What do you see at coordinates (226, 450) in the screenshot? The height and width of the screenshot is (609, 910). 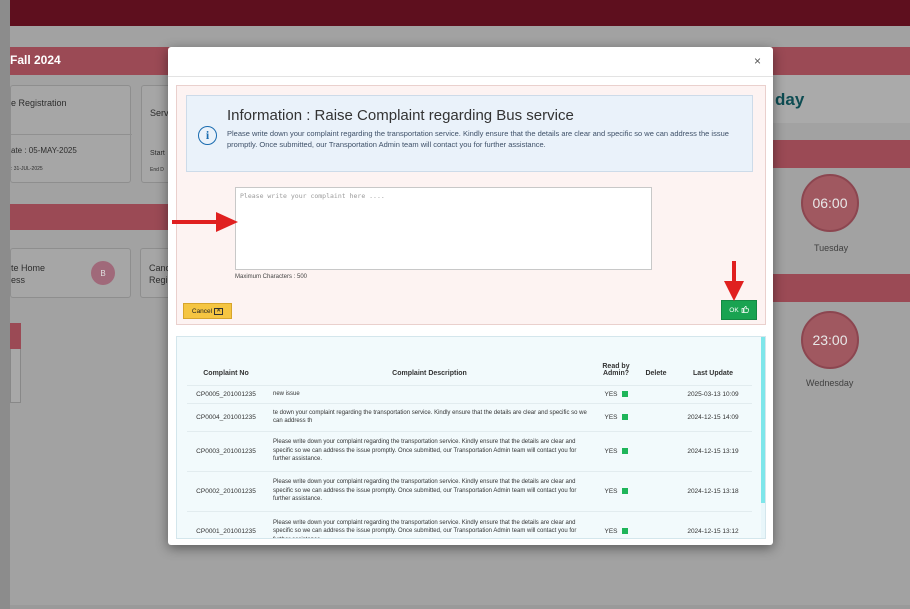 I see `complaint-no-cell: CP0003_201001235` at bounding box center [226, 450].